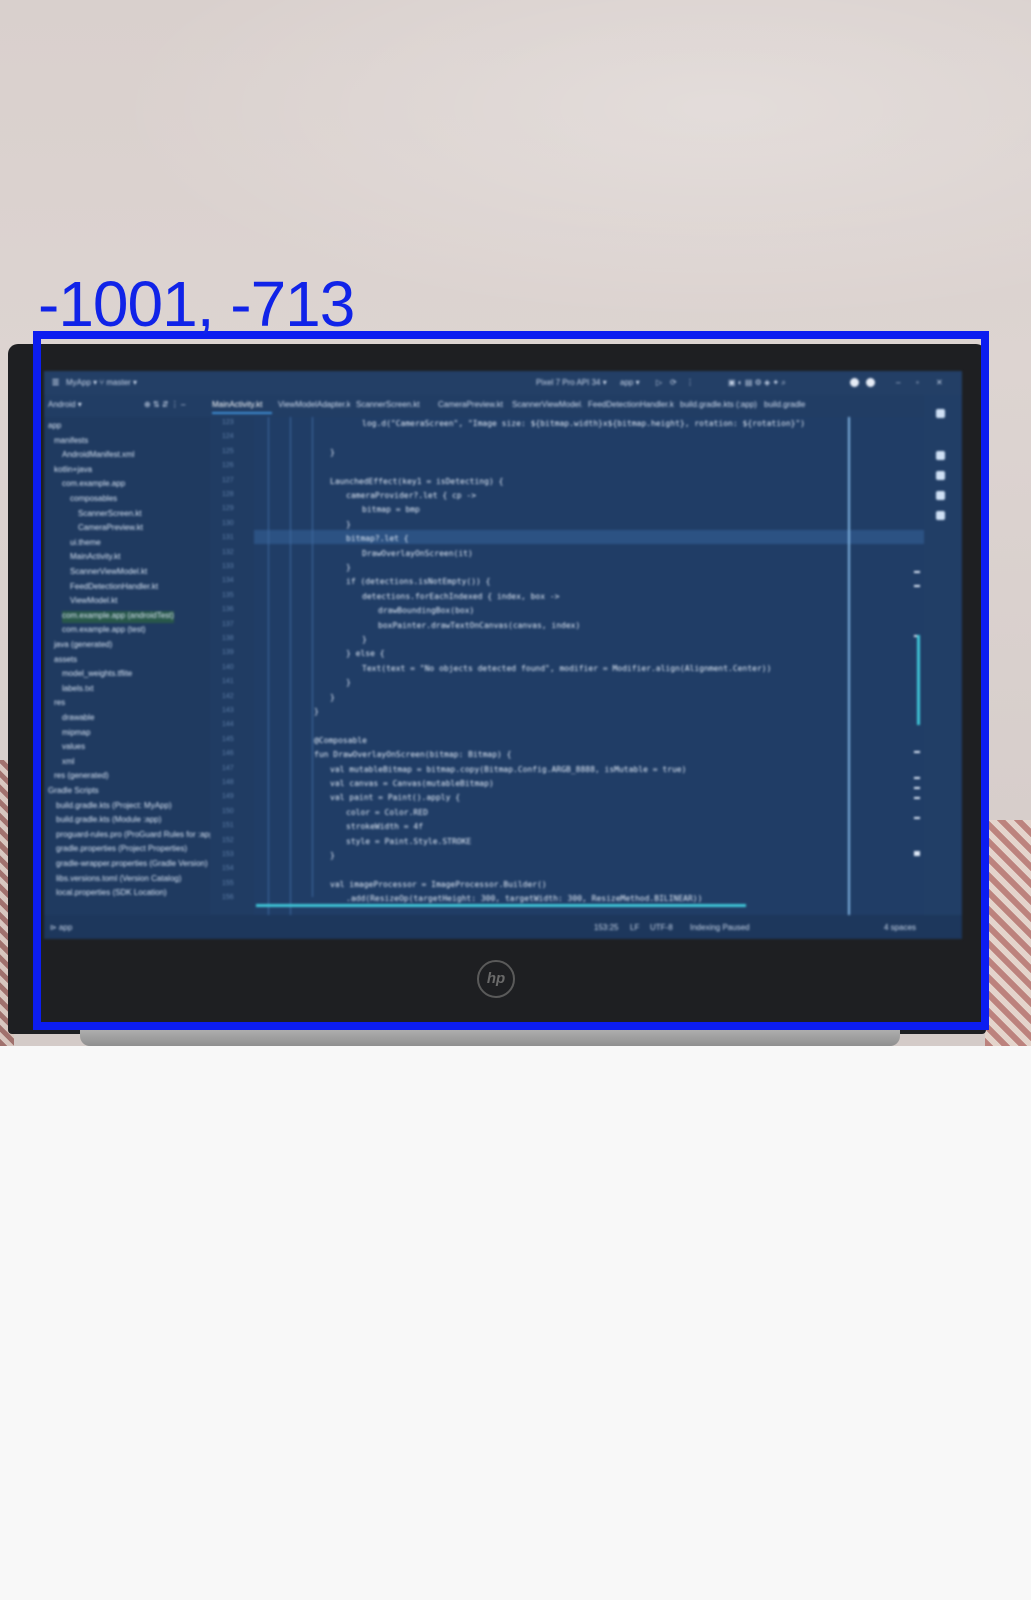  Describe the element at coordinates (196, 304) in the screenshot. I see `coordinate-label: -1001, -713` at that location.